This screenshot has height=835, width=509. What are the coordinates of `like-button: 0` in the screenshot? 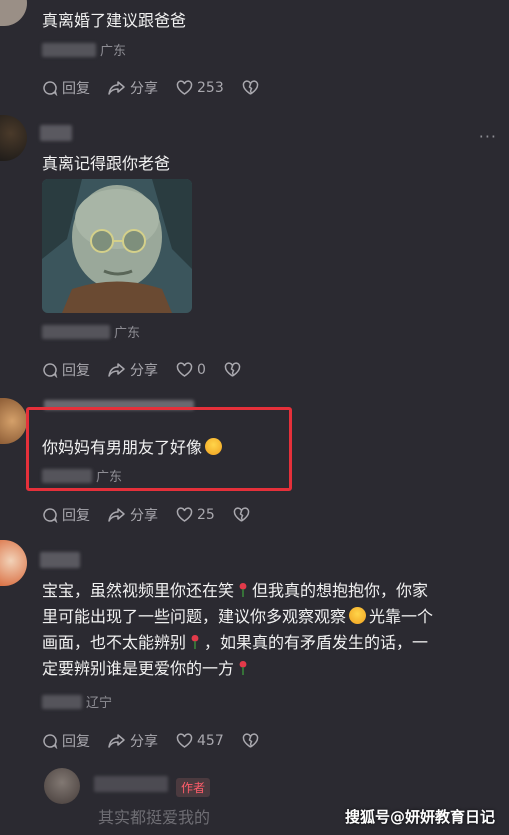 It's located at (191, 370).